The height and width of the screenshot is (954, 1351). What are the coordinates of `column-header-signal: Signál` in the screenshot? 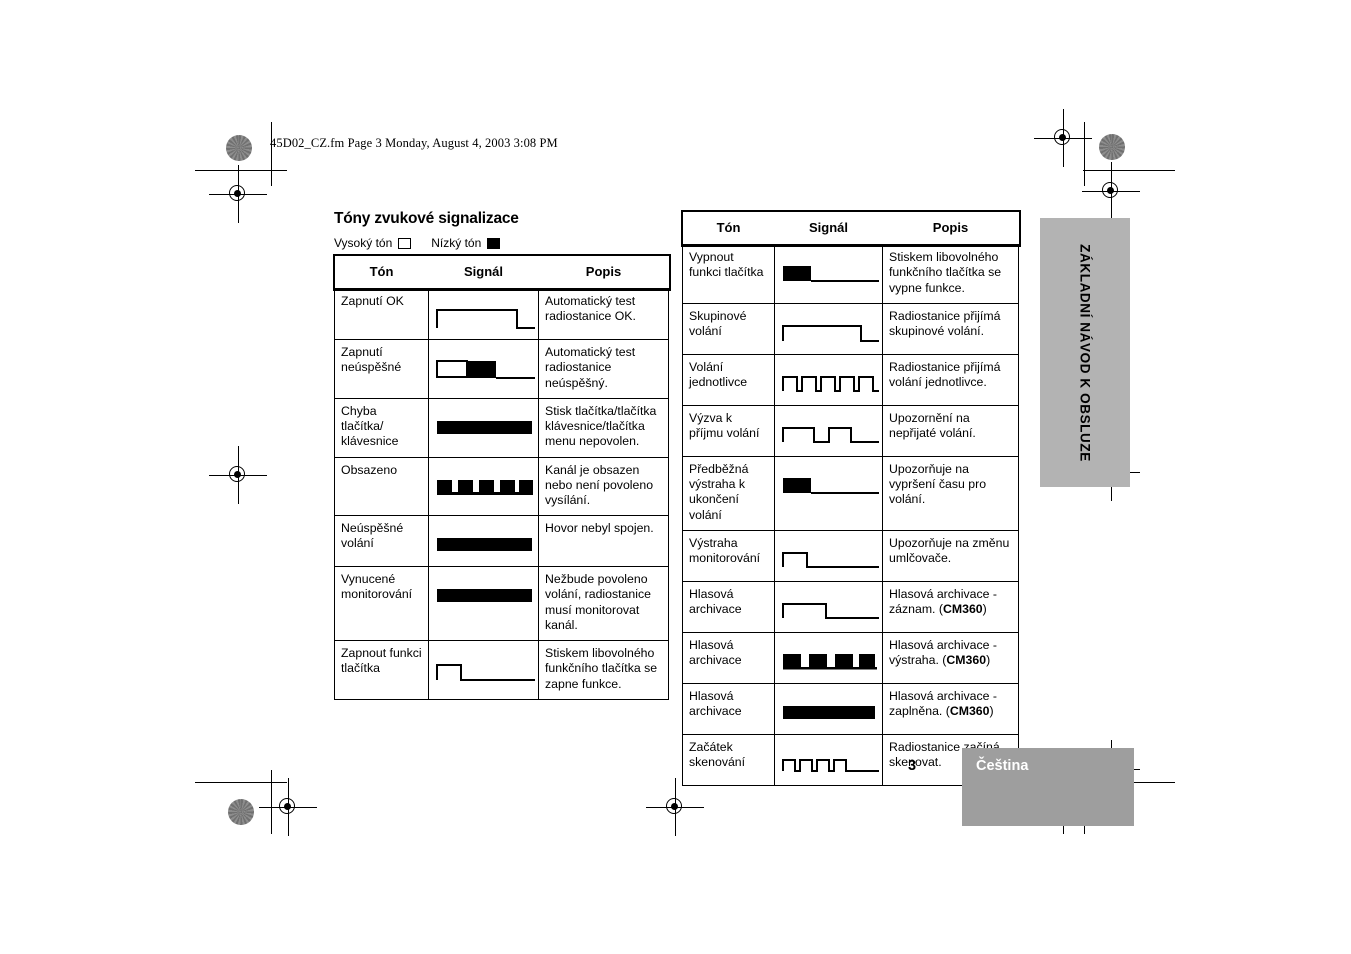 It's located at (828, 227).